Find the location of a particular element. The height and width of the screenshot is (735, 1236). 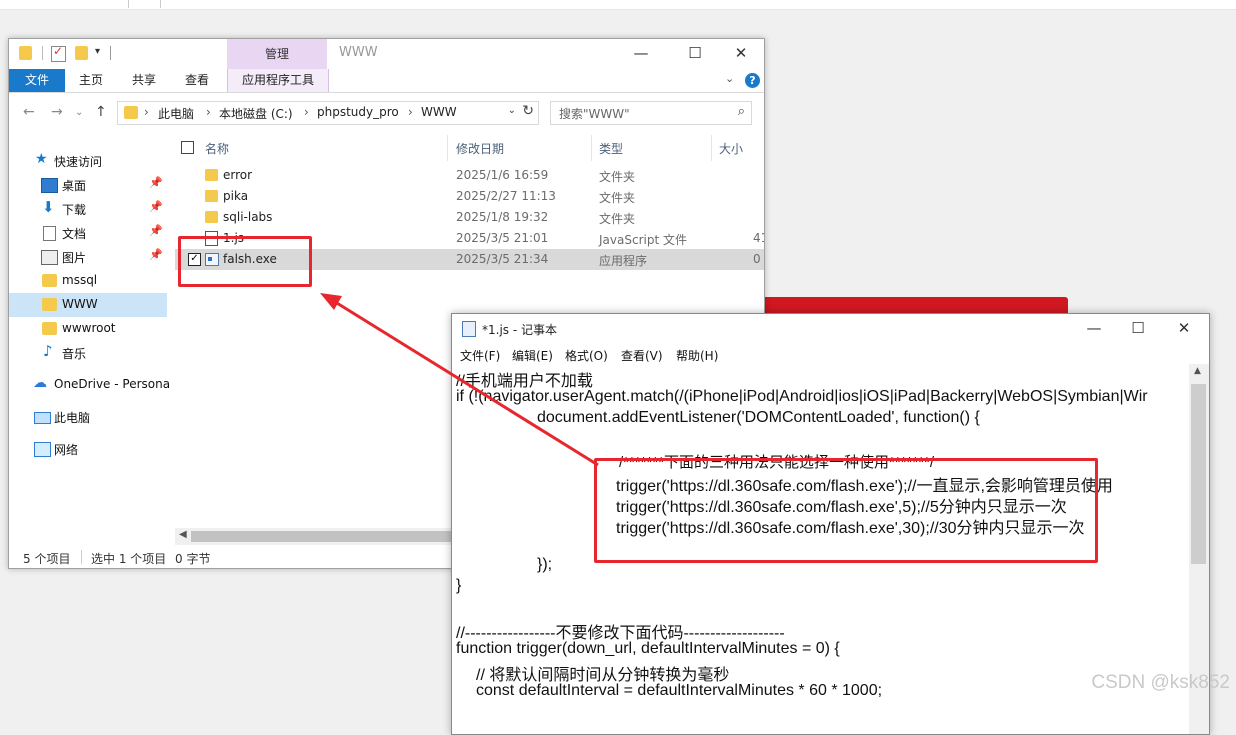

watermark: CSDN @ksk852 is located at coordinates (1160, 682).